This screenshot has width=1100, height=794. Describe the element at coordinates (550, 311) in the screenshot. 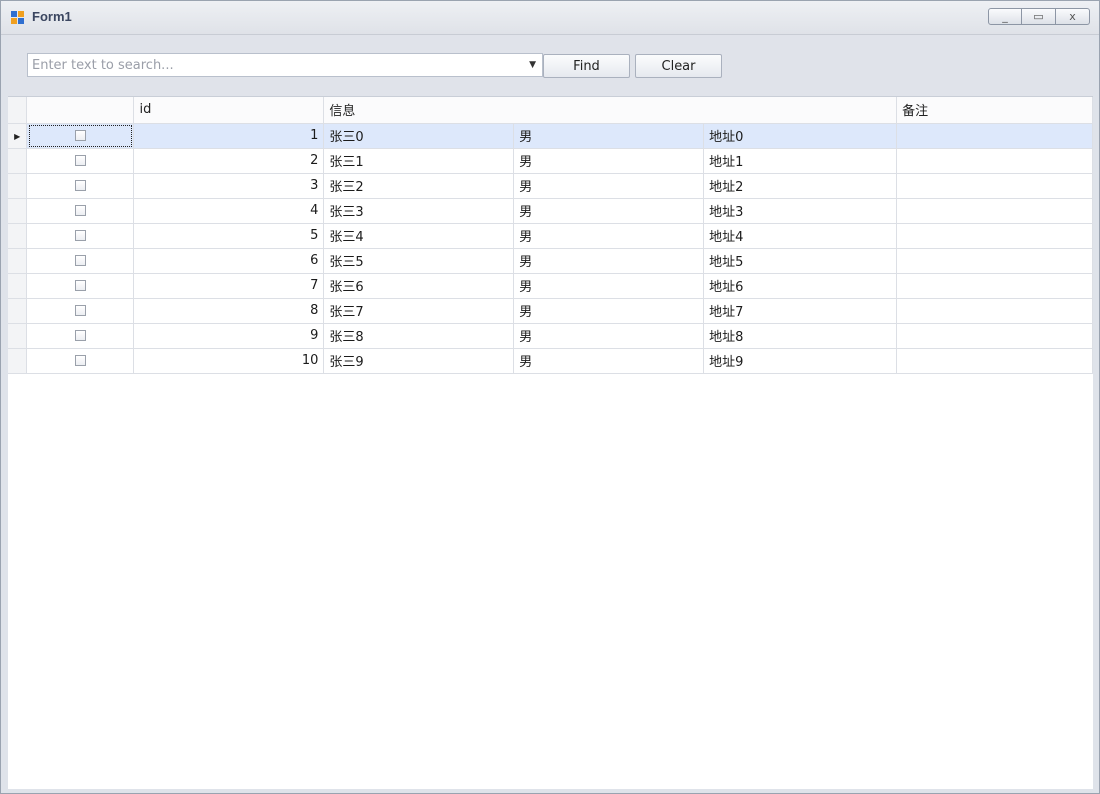

I see `table-row: 8 张三7 男地址7` at that location.